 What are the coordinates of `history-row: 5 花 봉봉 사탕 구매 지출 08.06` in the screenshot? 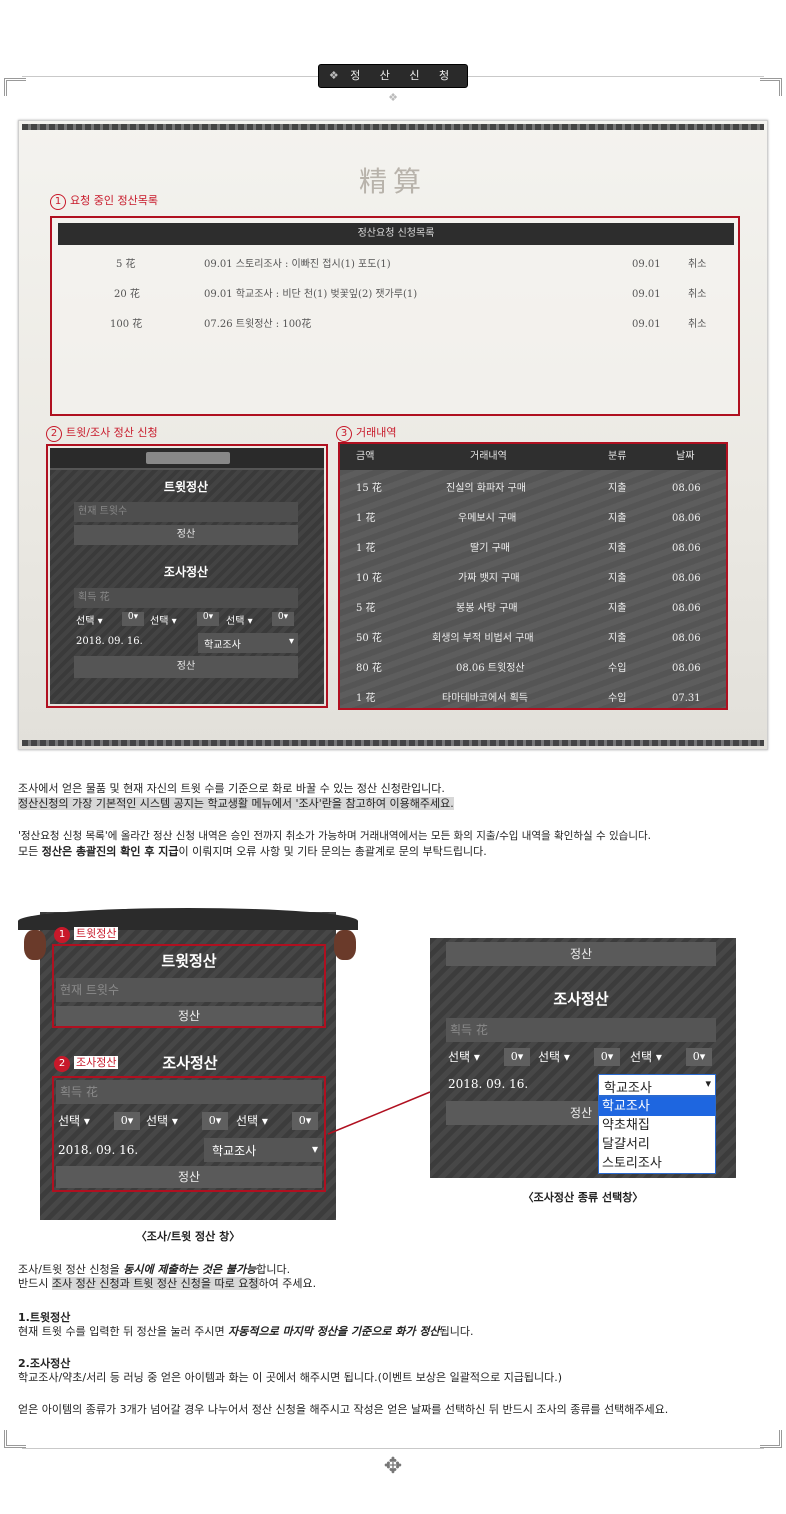 It's located at (533, 609).